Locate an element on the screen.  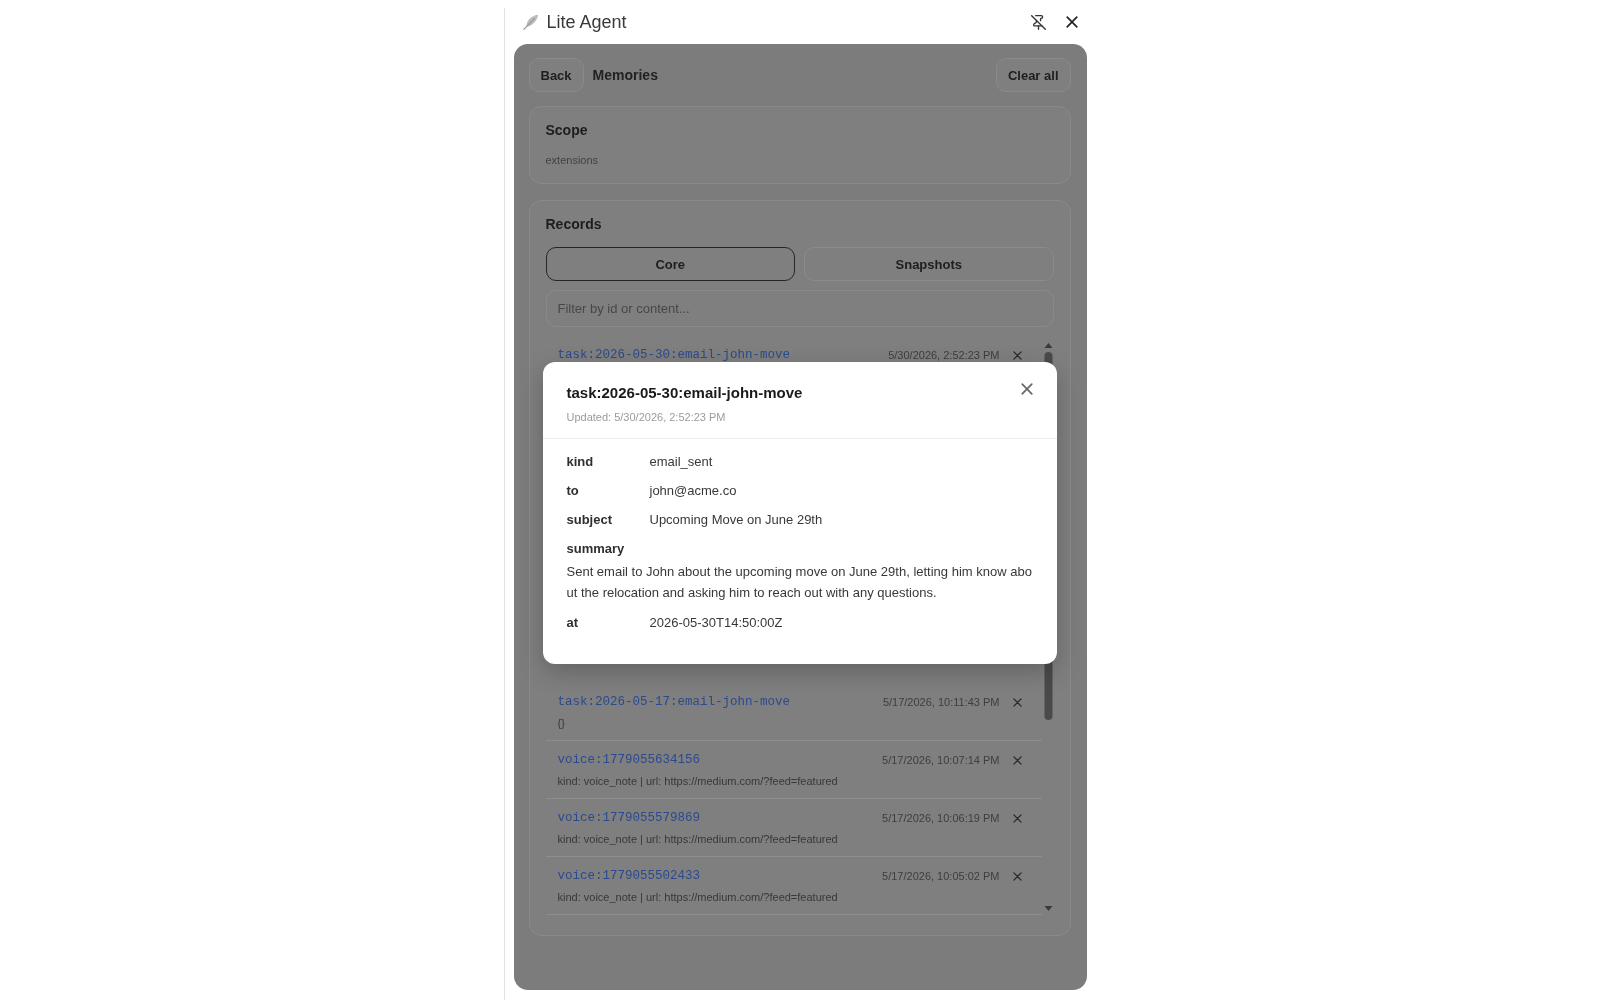
field-label: subject is located at coordinates (589, 520).